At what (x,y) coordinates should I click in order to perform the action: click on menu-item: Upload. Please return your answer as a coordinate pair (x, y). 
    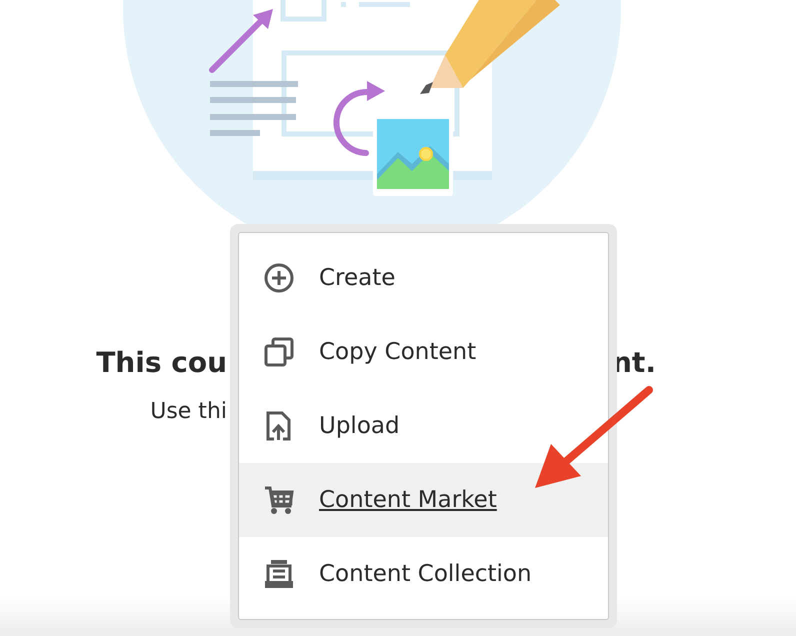
    Looking at the image, I should click on (423, 426).